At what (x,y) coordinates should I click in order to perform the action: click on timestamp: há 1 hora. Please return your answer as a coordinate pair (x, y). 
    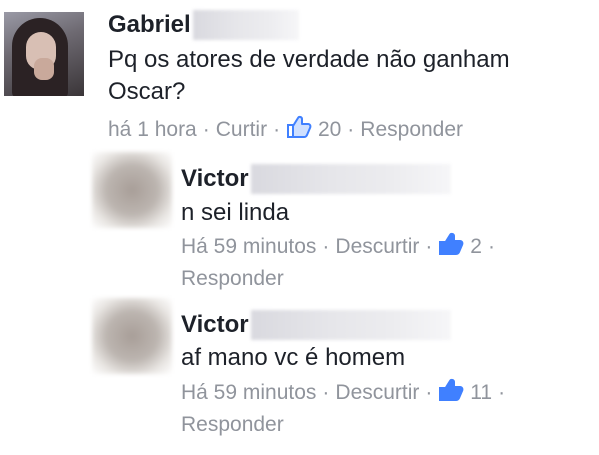
    Looking at the image, I should click on (152, 129).